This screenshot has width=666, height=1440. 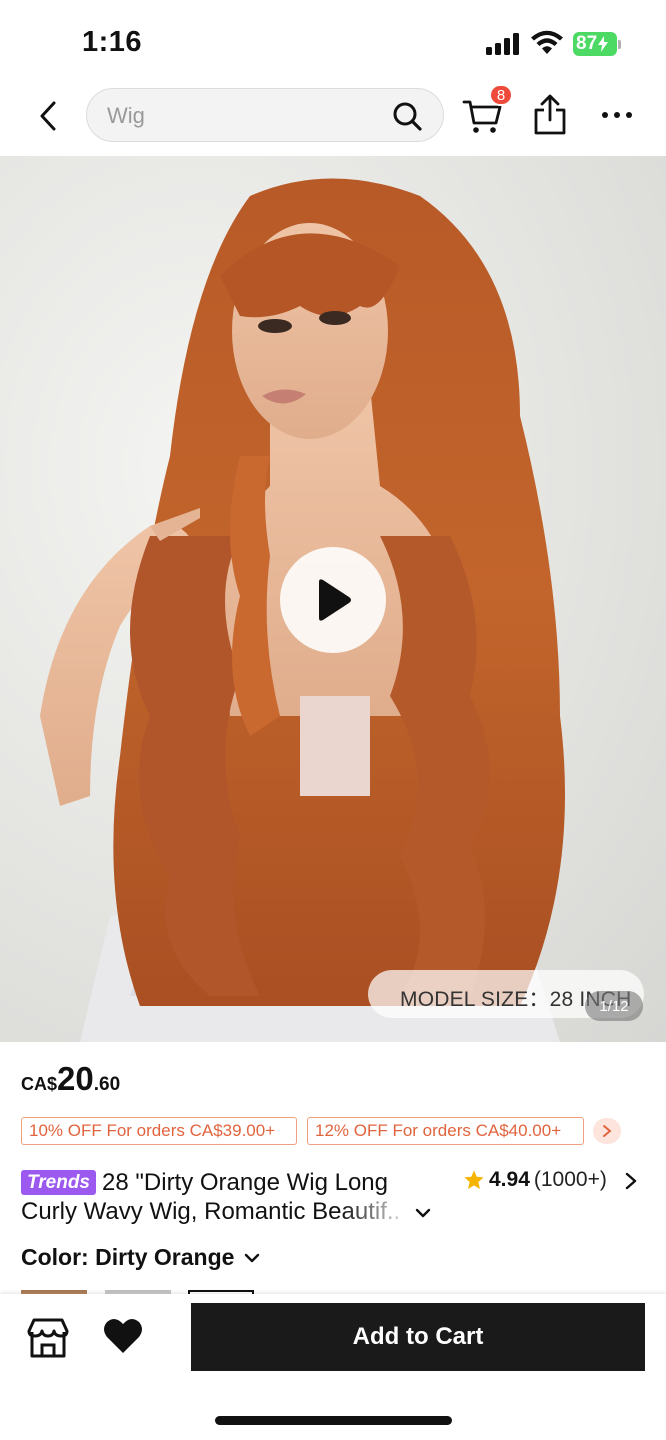 What do you see at coordinates (445, 1131) in the screenshot?
I see `coupon-tag: 12% OFF For orders CA$40.00+` at bounding box center [445, 1131].